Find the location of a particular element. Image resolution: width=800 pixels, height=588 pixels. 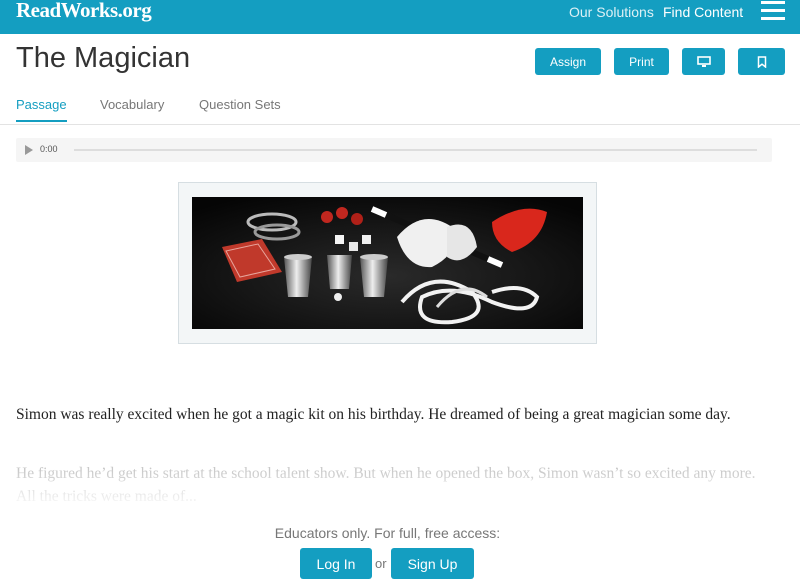

present-button is located at coordinates (703, 61).